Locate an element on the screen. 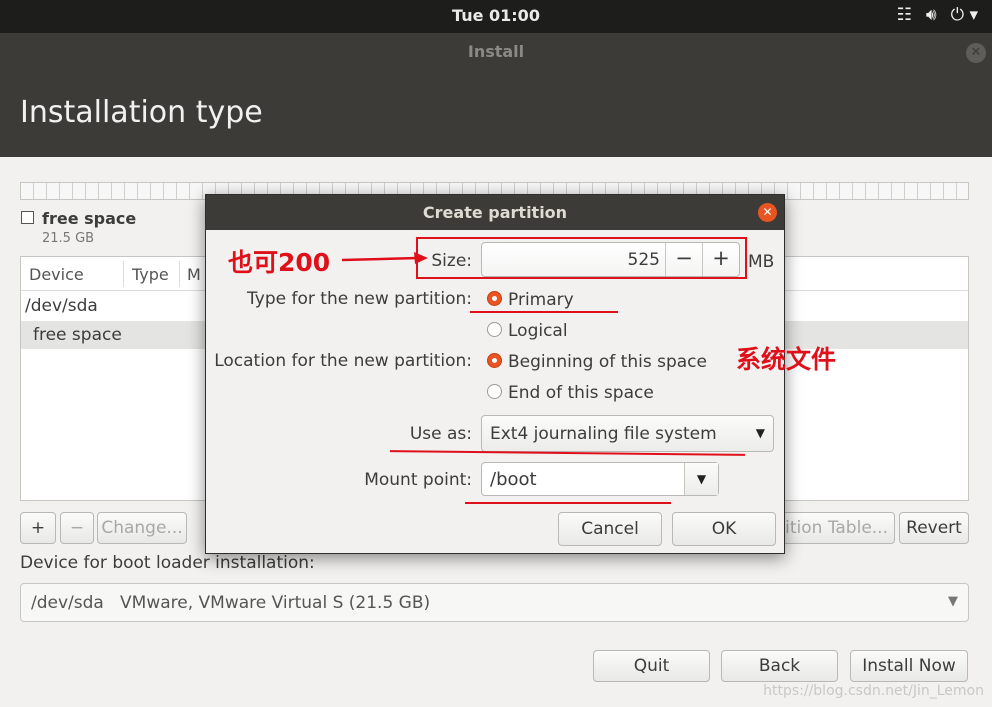 Image resolution: width=992 pixels, height=707 pixels. page-title: Installation type is located at coordinates (141, 112).